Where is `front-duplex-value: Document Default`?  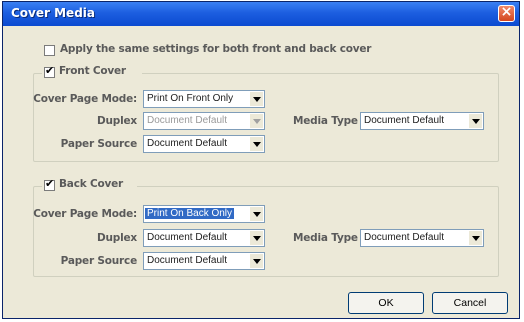 front-duplex-value: Document Default is located at coordinates (187, 120).